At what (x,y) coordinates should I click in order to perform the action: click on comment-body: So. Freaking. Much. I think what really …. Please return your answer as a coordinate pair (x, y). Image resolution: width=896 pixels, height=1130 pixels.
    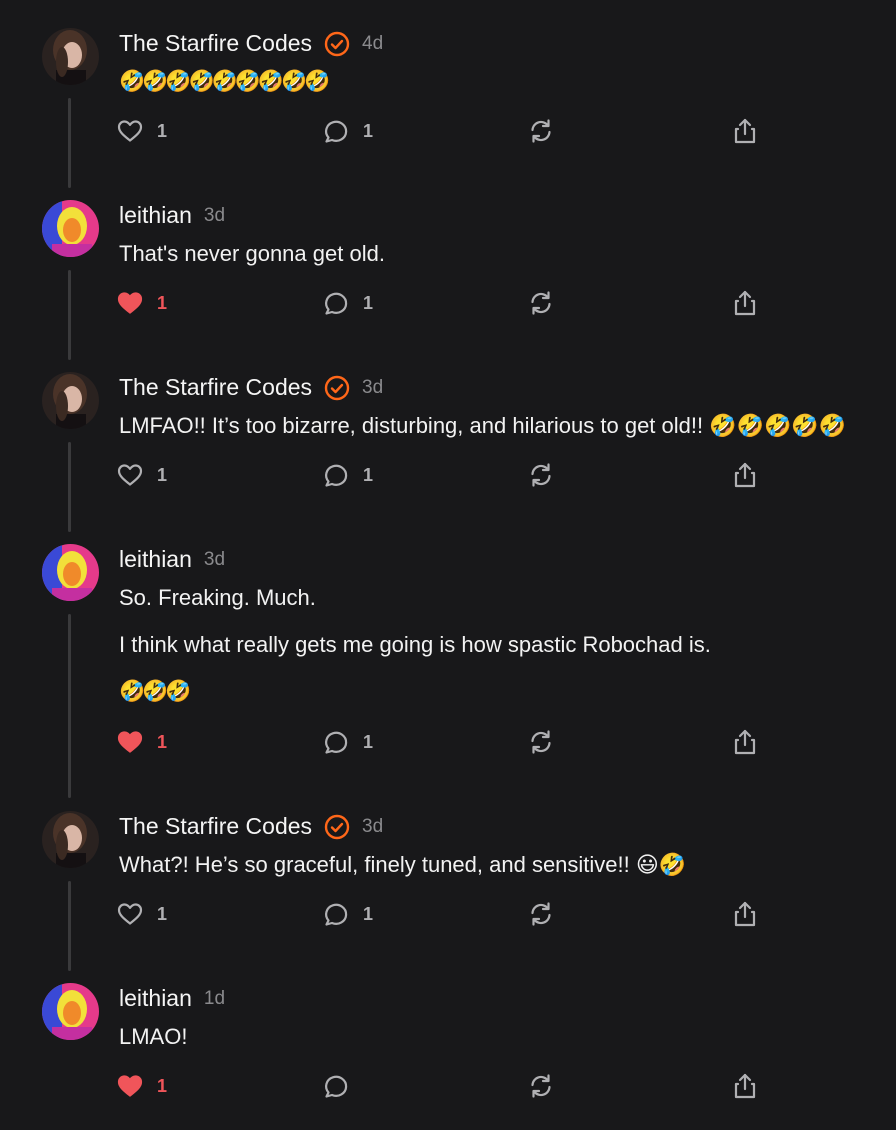
    Looking at the image, I should click on (504, 654).